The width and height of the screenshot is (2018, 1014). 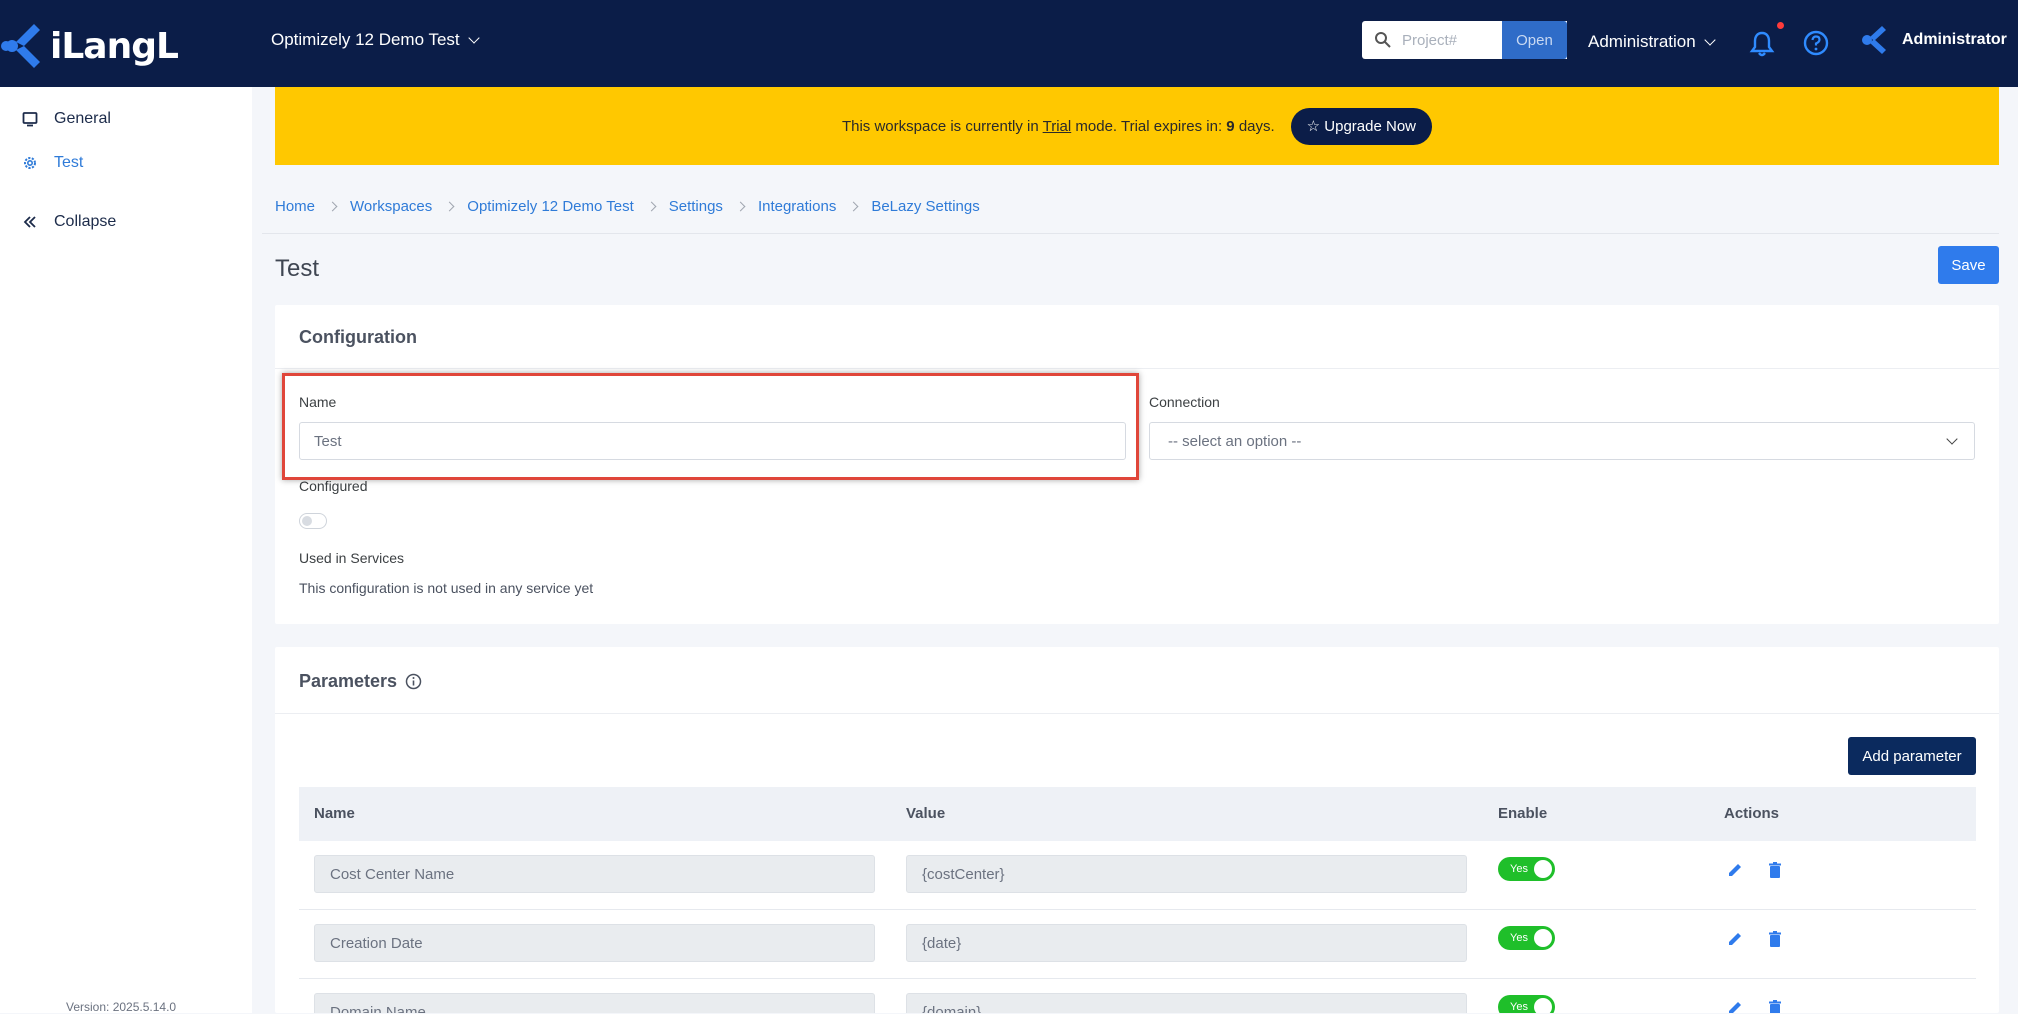 I want to click on upgrade-now-button: ☆ Upgrade Now, so click(x=1361, y=126).